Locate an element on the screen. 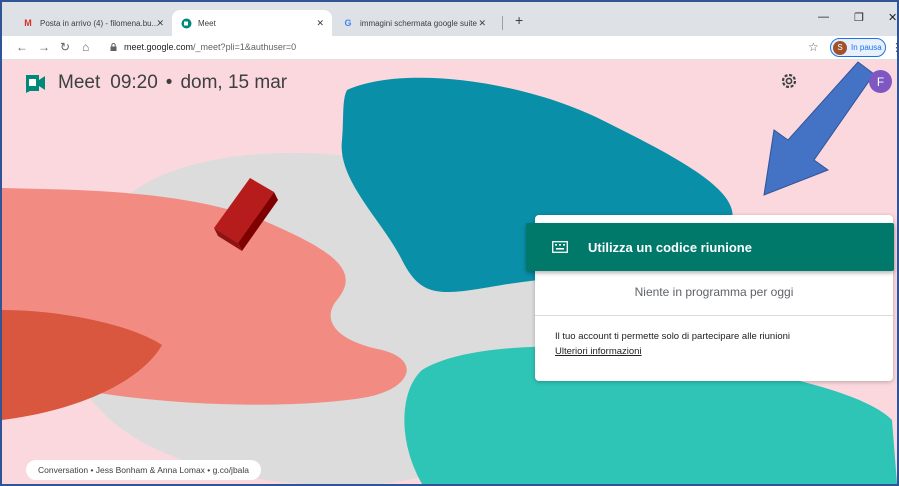 The height and width of the screenshot is (486, 899). bookmark-star-icon: ☆ is located at coordinates (813, 47).